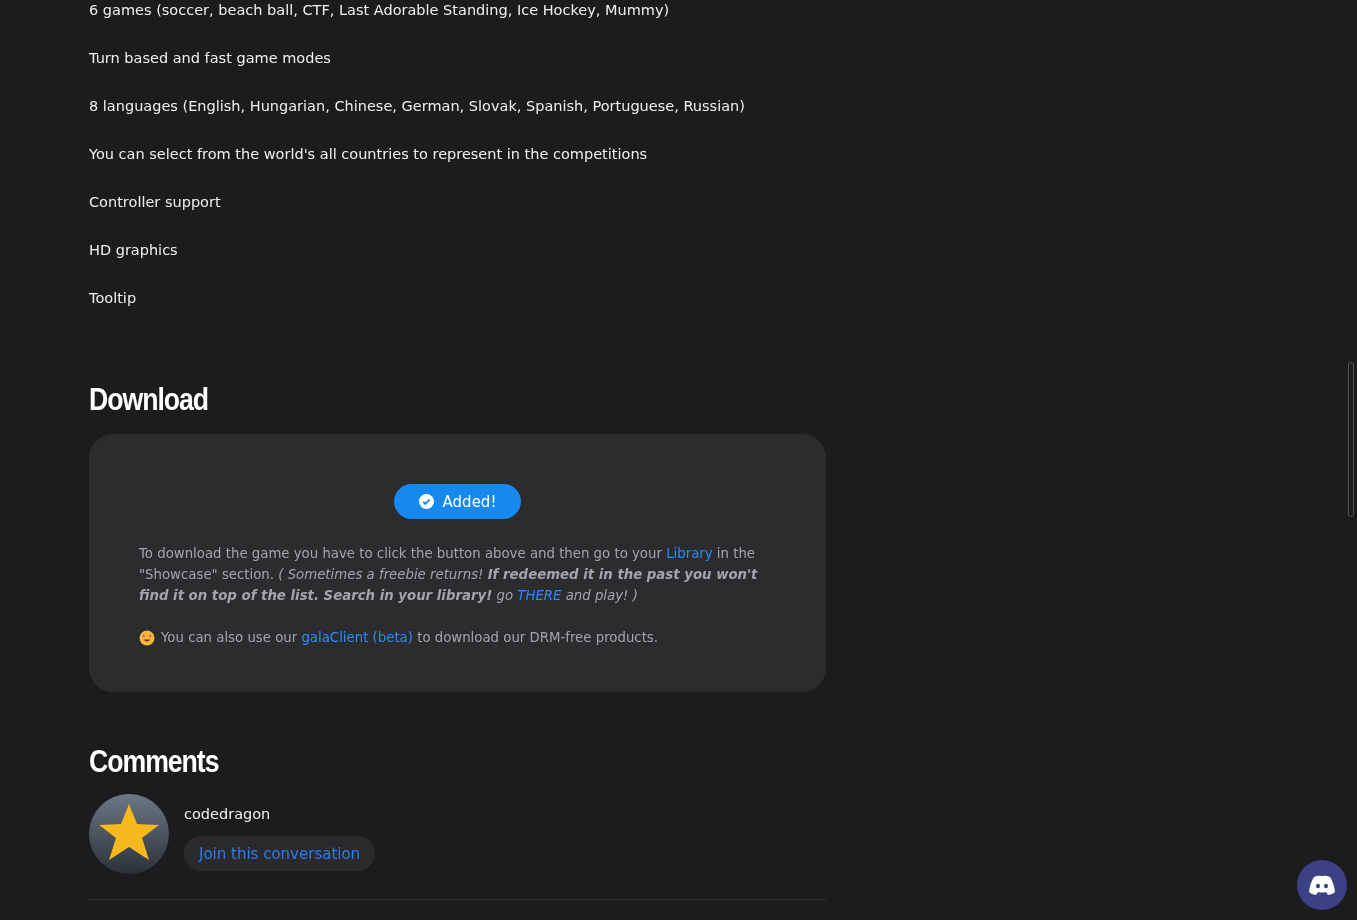 This screenshot has height=920, width=1357. Describe the element at coordinates (280, 853) in the screenshot. I see `join-conversation-button: Join this conversation` at that location.